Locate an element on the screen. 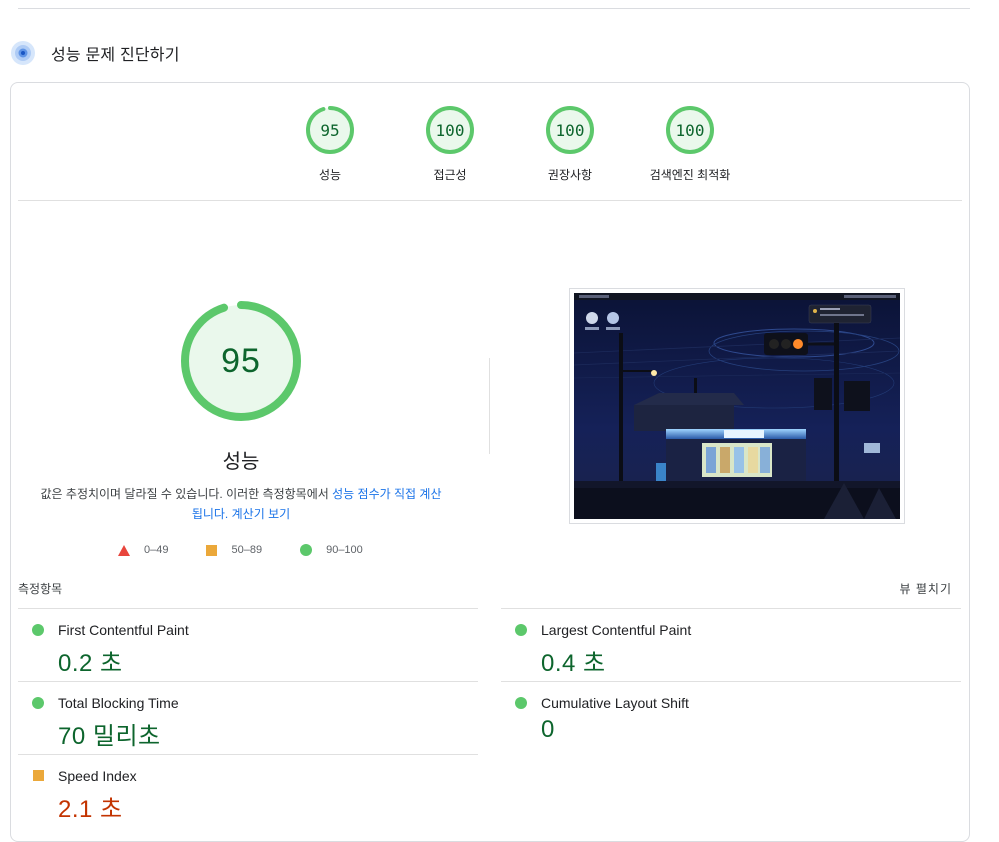 Image resolution: width=999 pixels, height=842 pixels. section-header: 성능 문제 진단하기 is located at coordinates (95, 53).